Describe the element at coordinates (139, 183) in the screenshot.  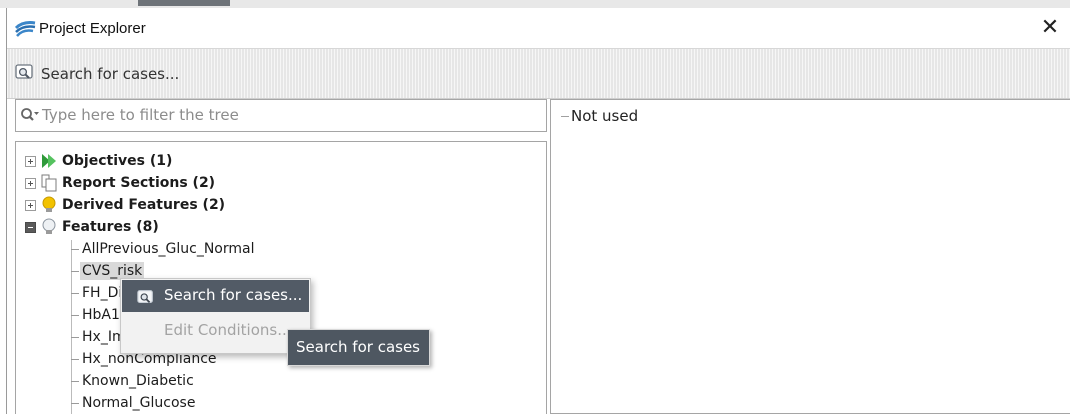
I see `tree-node-label: Report Sections (2)` at that location.